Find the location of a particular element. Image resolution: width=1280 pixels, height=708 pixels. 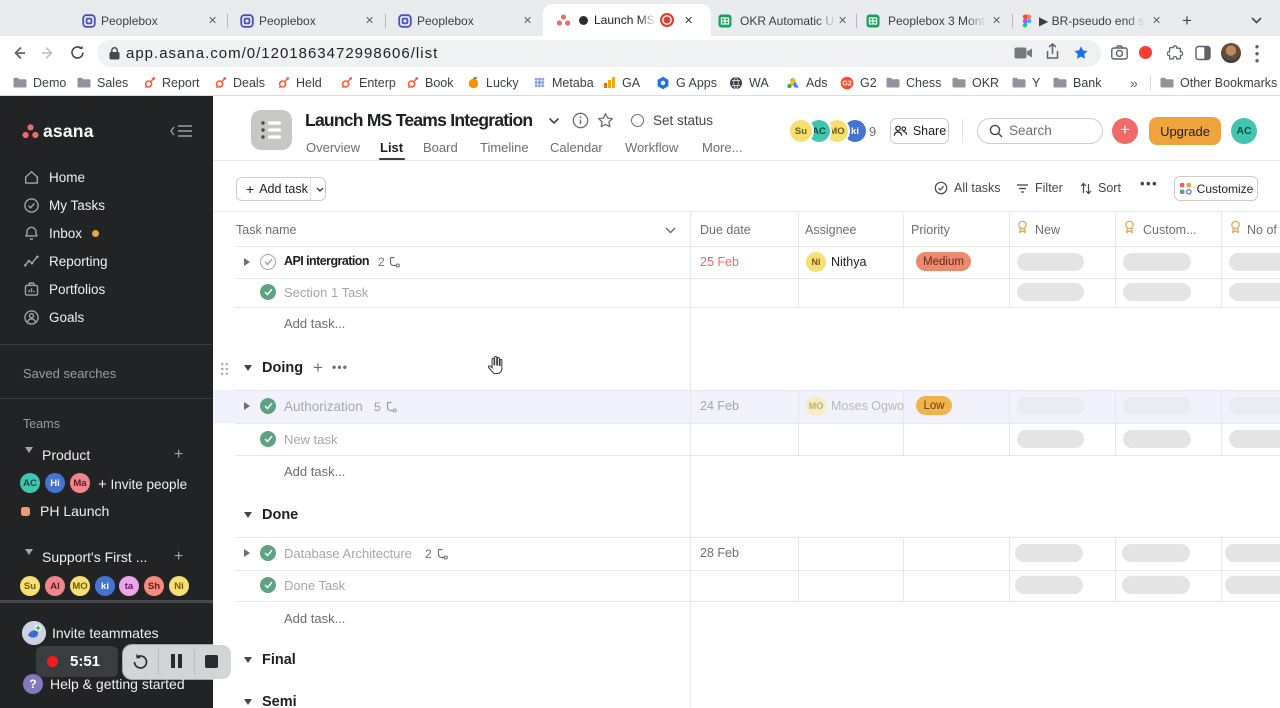

svg-text: G2 is located at coordinates (847, 82).